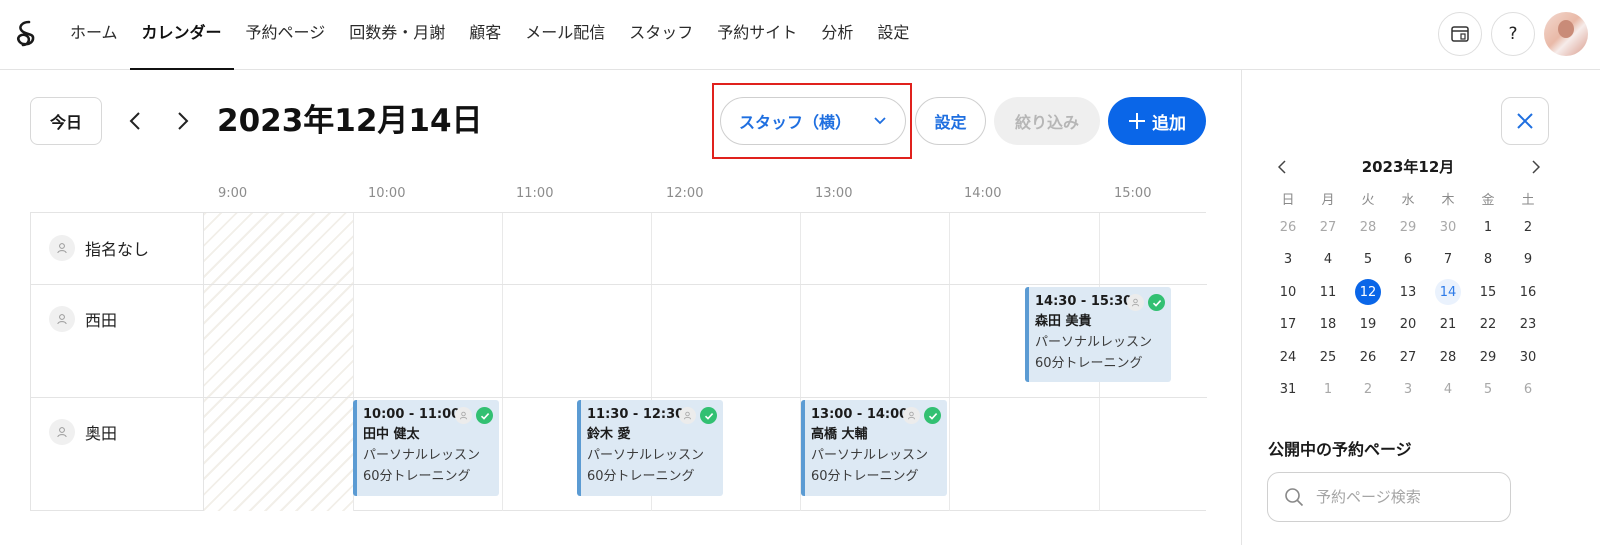 The height and width of the screenshot is (545, 1600). What do you see at coordinates (1488, 260) in the screenshot?
I see `calendar-day: 8` at bounding box center [1488, 260].